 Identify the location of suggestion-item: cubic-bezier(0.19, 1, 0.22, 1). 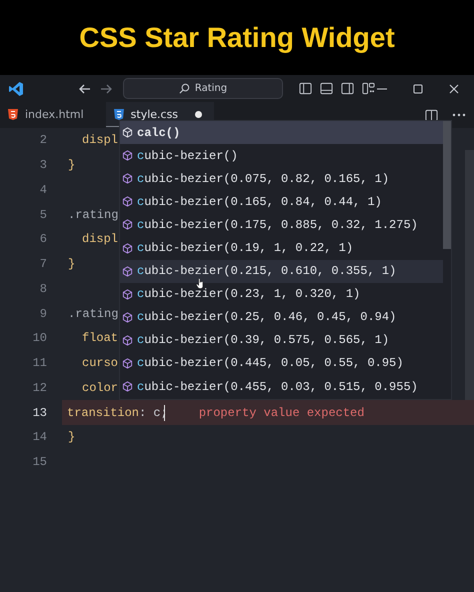
(281, 248).